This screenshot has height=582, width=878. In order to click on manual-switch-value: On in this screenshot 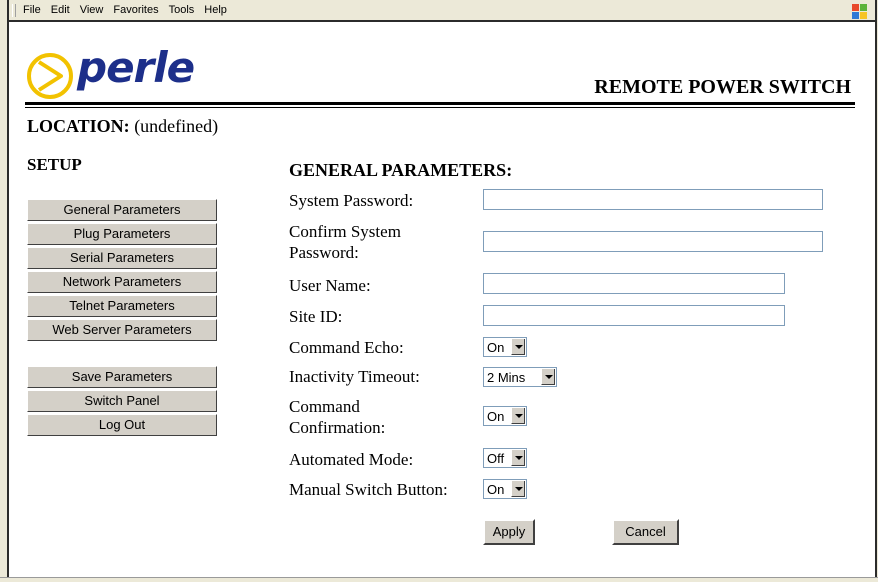, I will do `click(496, 489)`.